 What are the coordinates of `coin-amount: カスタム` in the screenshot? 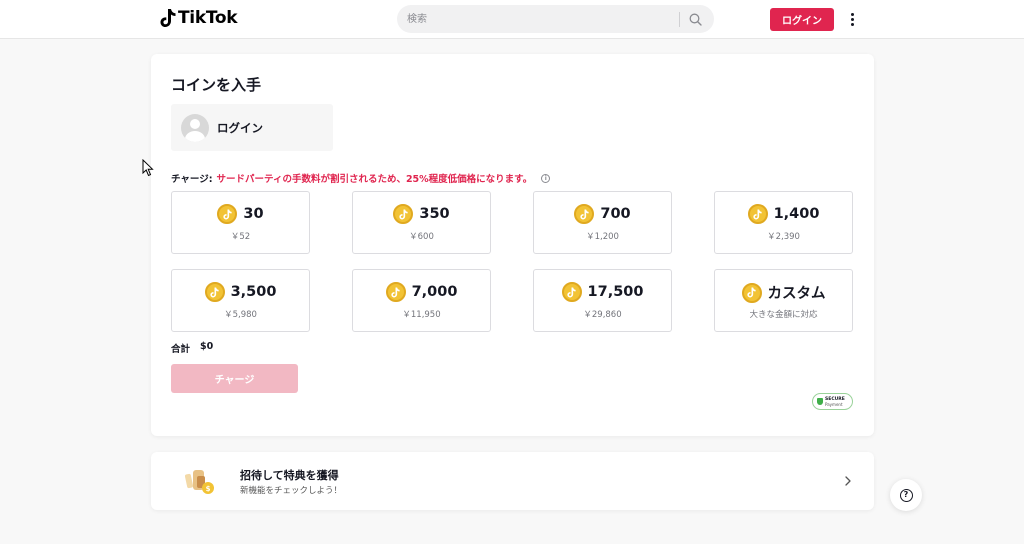 It's located at (796, 294).